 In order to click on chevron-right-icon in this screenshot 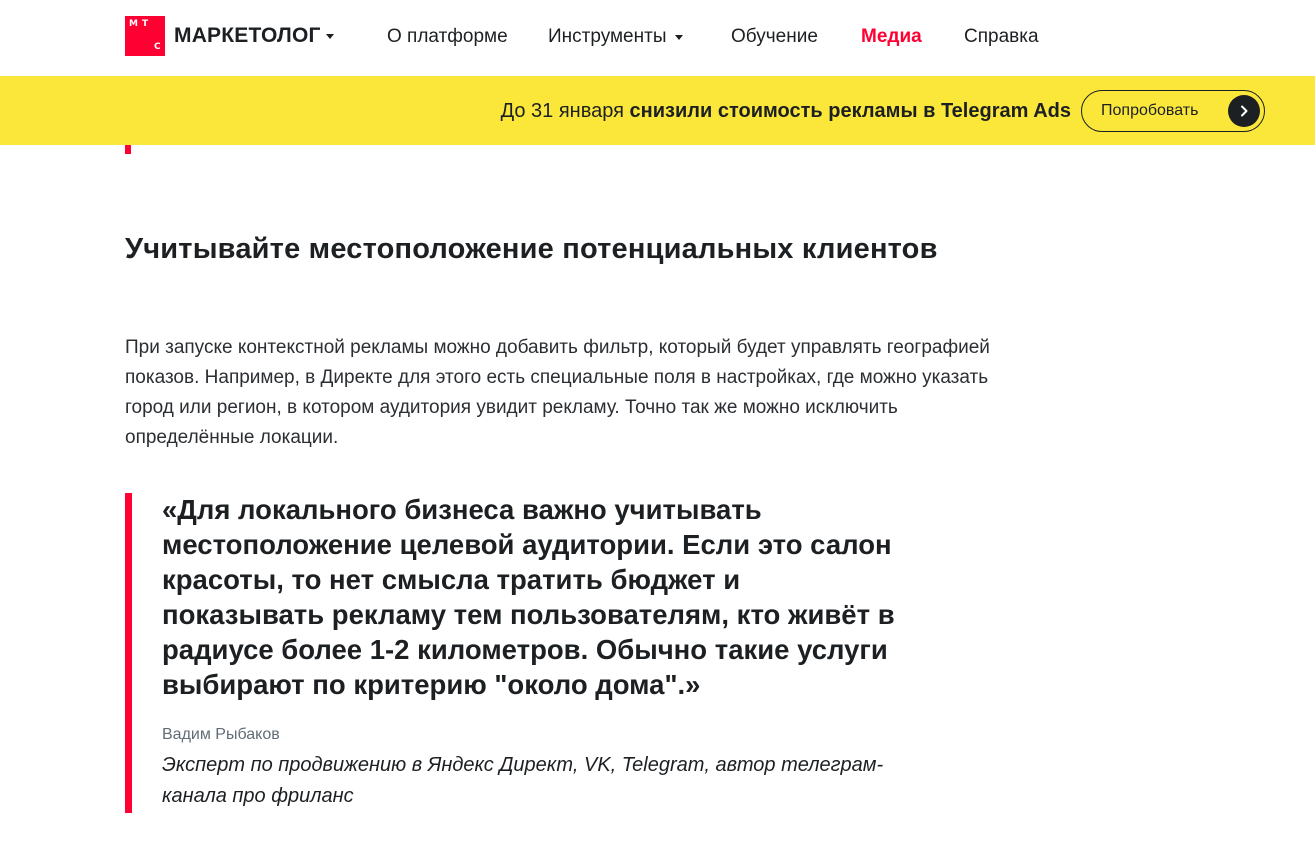, I will do `click(1244, 111)`.